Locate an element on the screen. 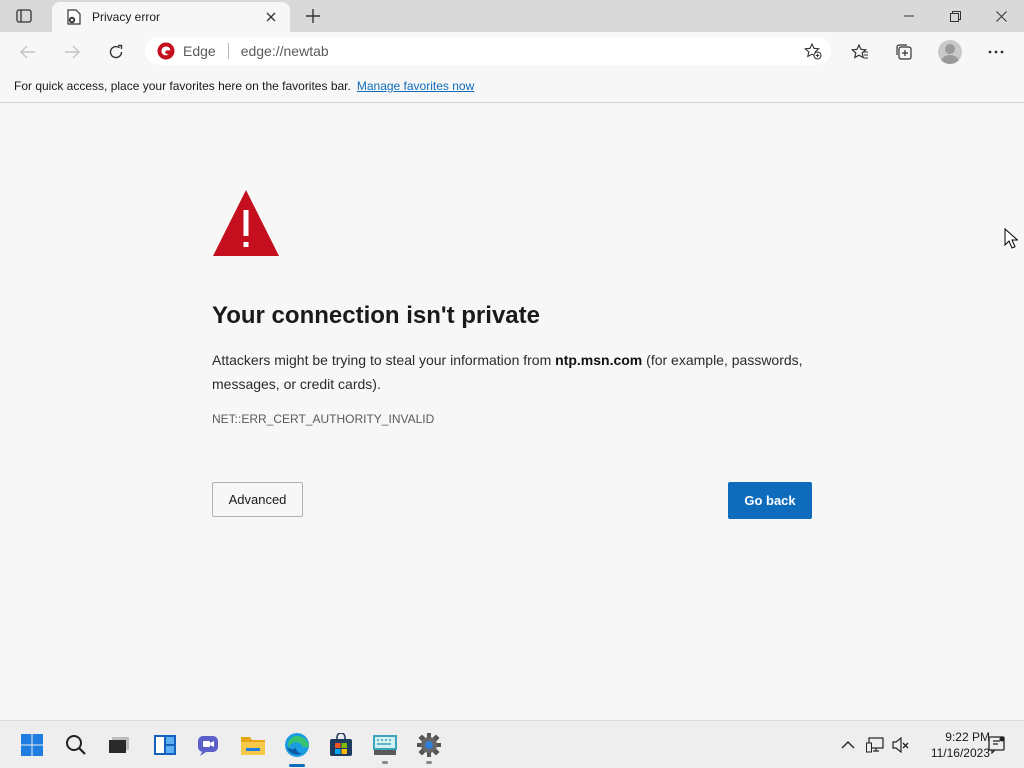 This screenshot has width=1024, height=768. clock-date: 11/16/2023 is located at coordinates (960, 753).